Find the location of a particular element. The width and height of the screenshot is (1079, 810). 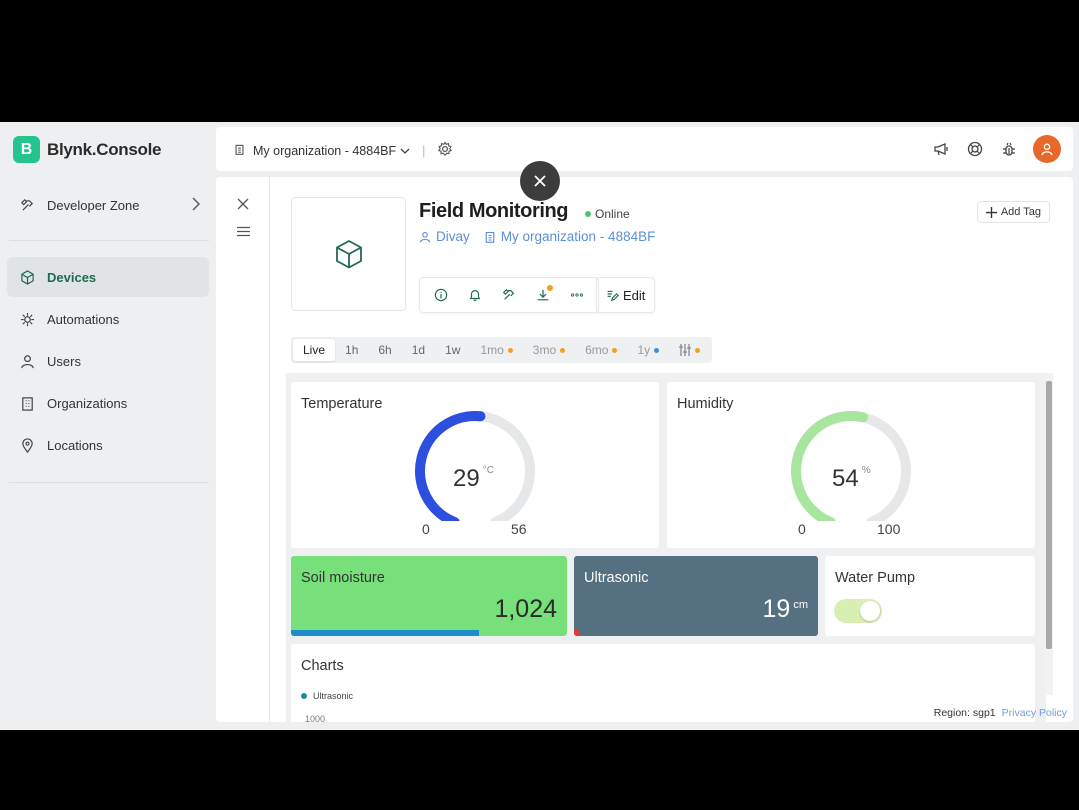

time-range-3mo: 3mo is located at coordinates (549, 350).